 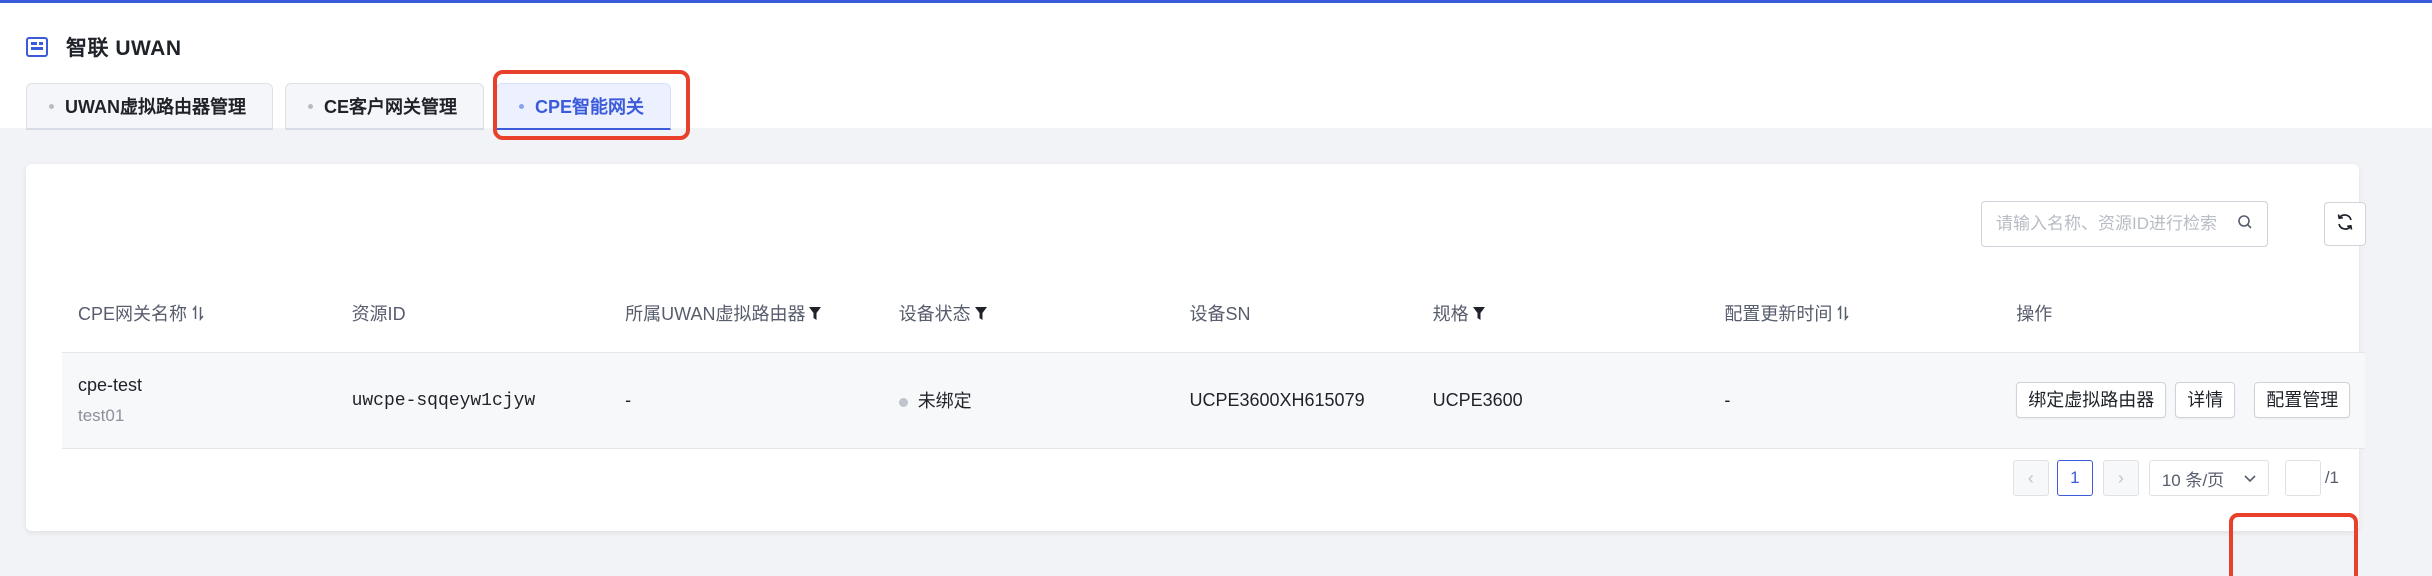 What do you see at coordinates (2293, 544) in the screenshot?
I see `highlight-box-config` at bounding box center [2293, 544].